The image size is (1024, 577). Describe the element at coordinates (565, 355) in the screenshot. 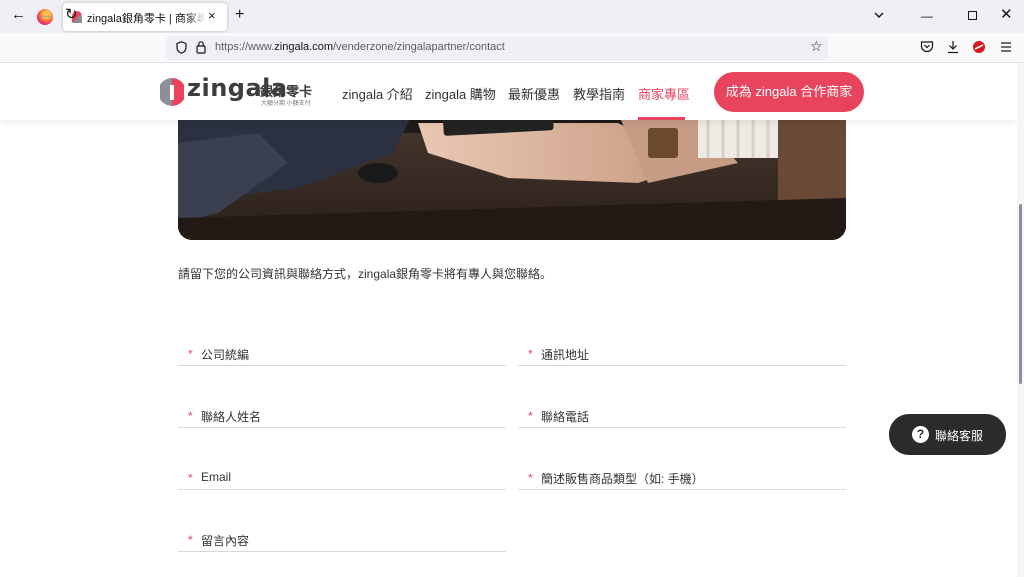

I see `field-label: 通訊地址` at that location.